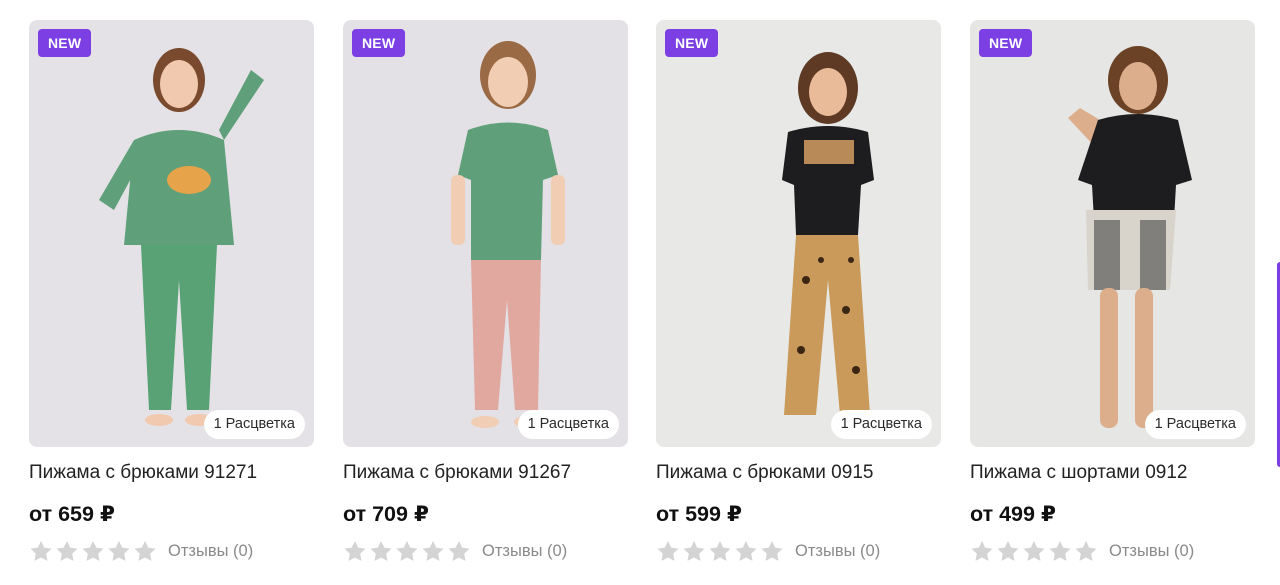 This screenshot has height=585, width=1280. I want to click on product-price: от 499 ₽, so click(1013, 514).